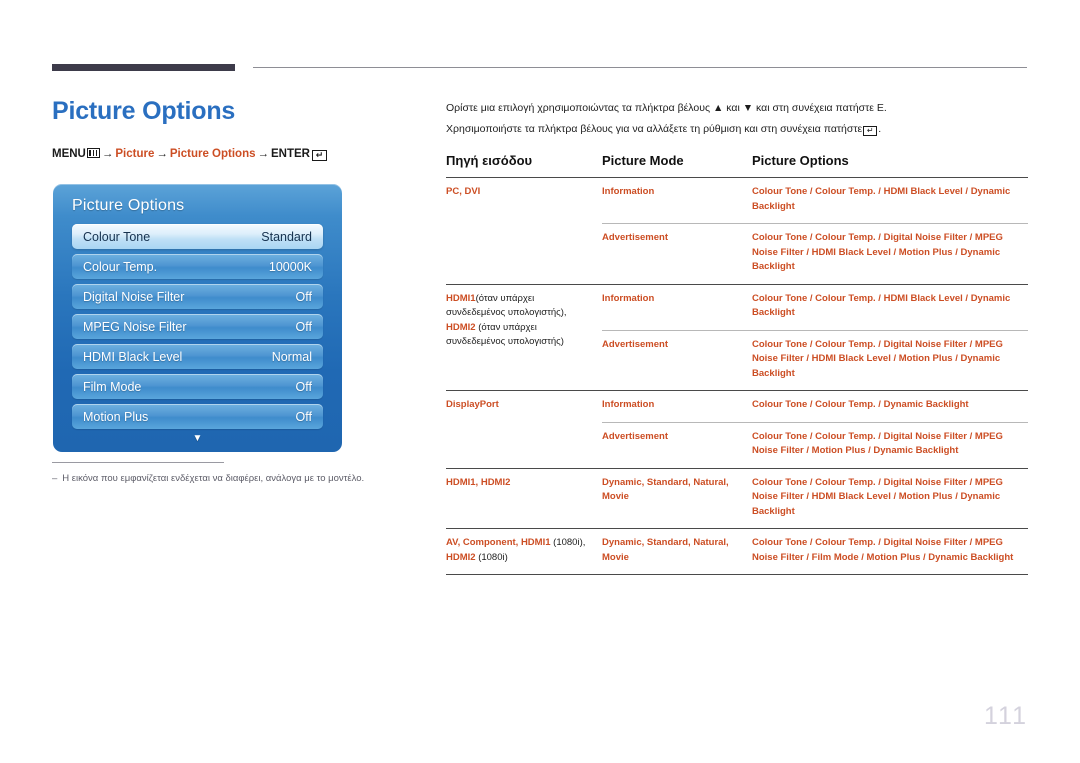  What do you see at coordinates (291, 356) in the screenshot?
I see `osd-value: Normal` at bounding box center [291, 356].